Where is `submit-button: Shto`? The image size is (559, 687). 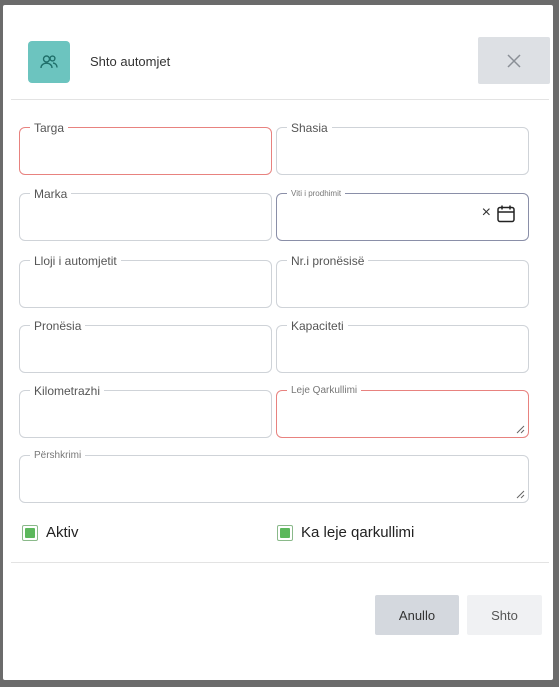
submit-button: Shto is located at coordinates (504, 615).